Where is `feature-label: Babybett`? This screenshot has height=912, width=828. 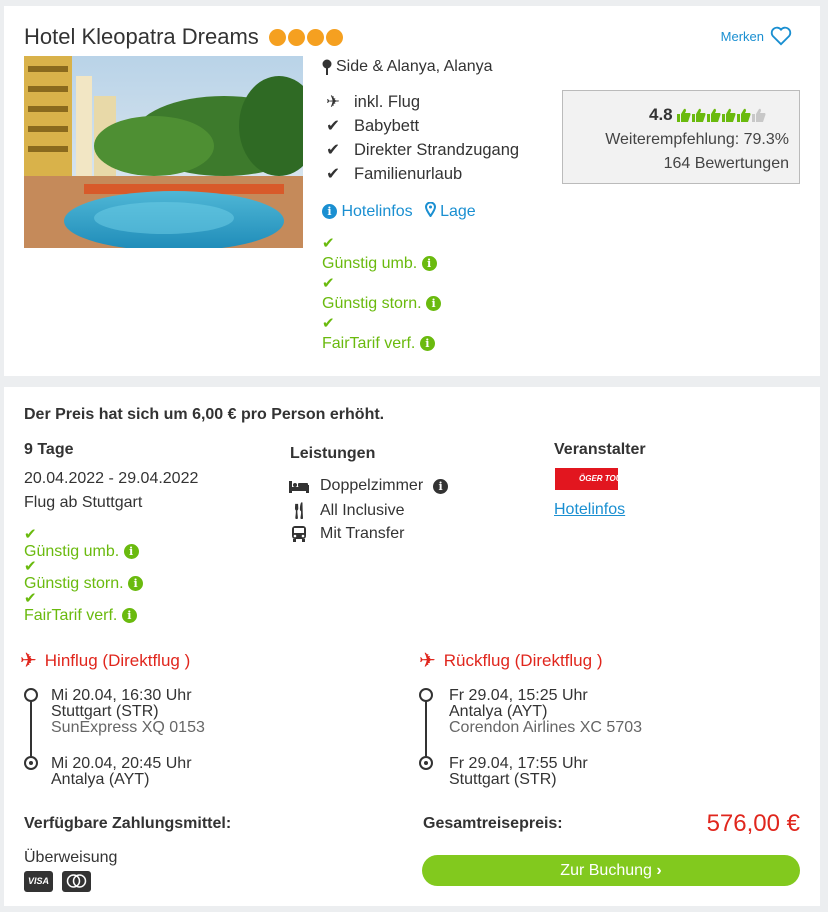
feature-label: Babybett is located at coordinates (387, 125).